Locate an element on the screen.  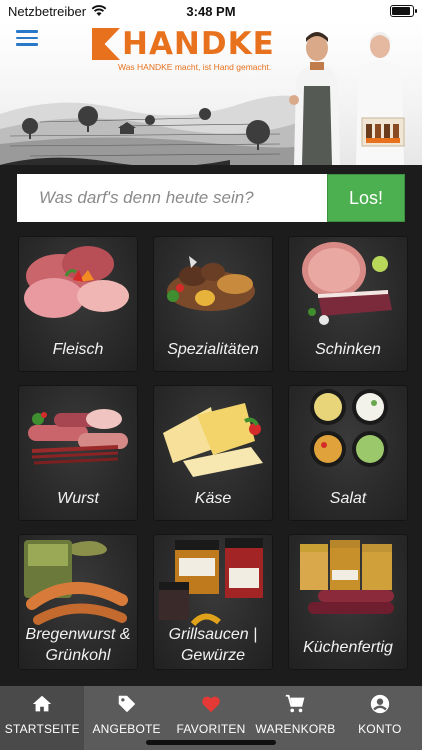
hamburger-menu-icon is located at coordinates (27, 38).